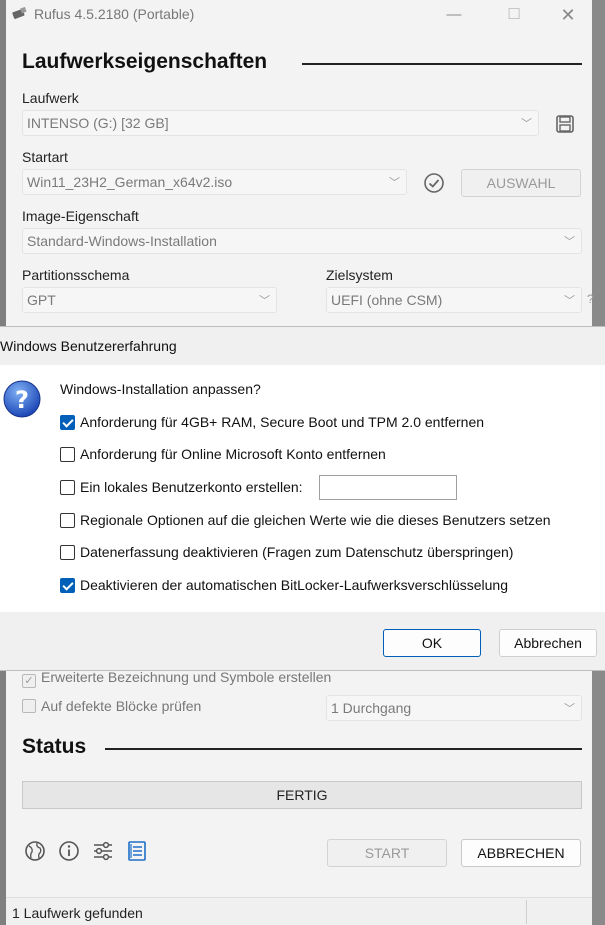  What do you see at coordinates (432, 643) in the screenshot?
I see `ok-button: OK` at bounding box center [432, 643].